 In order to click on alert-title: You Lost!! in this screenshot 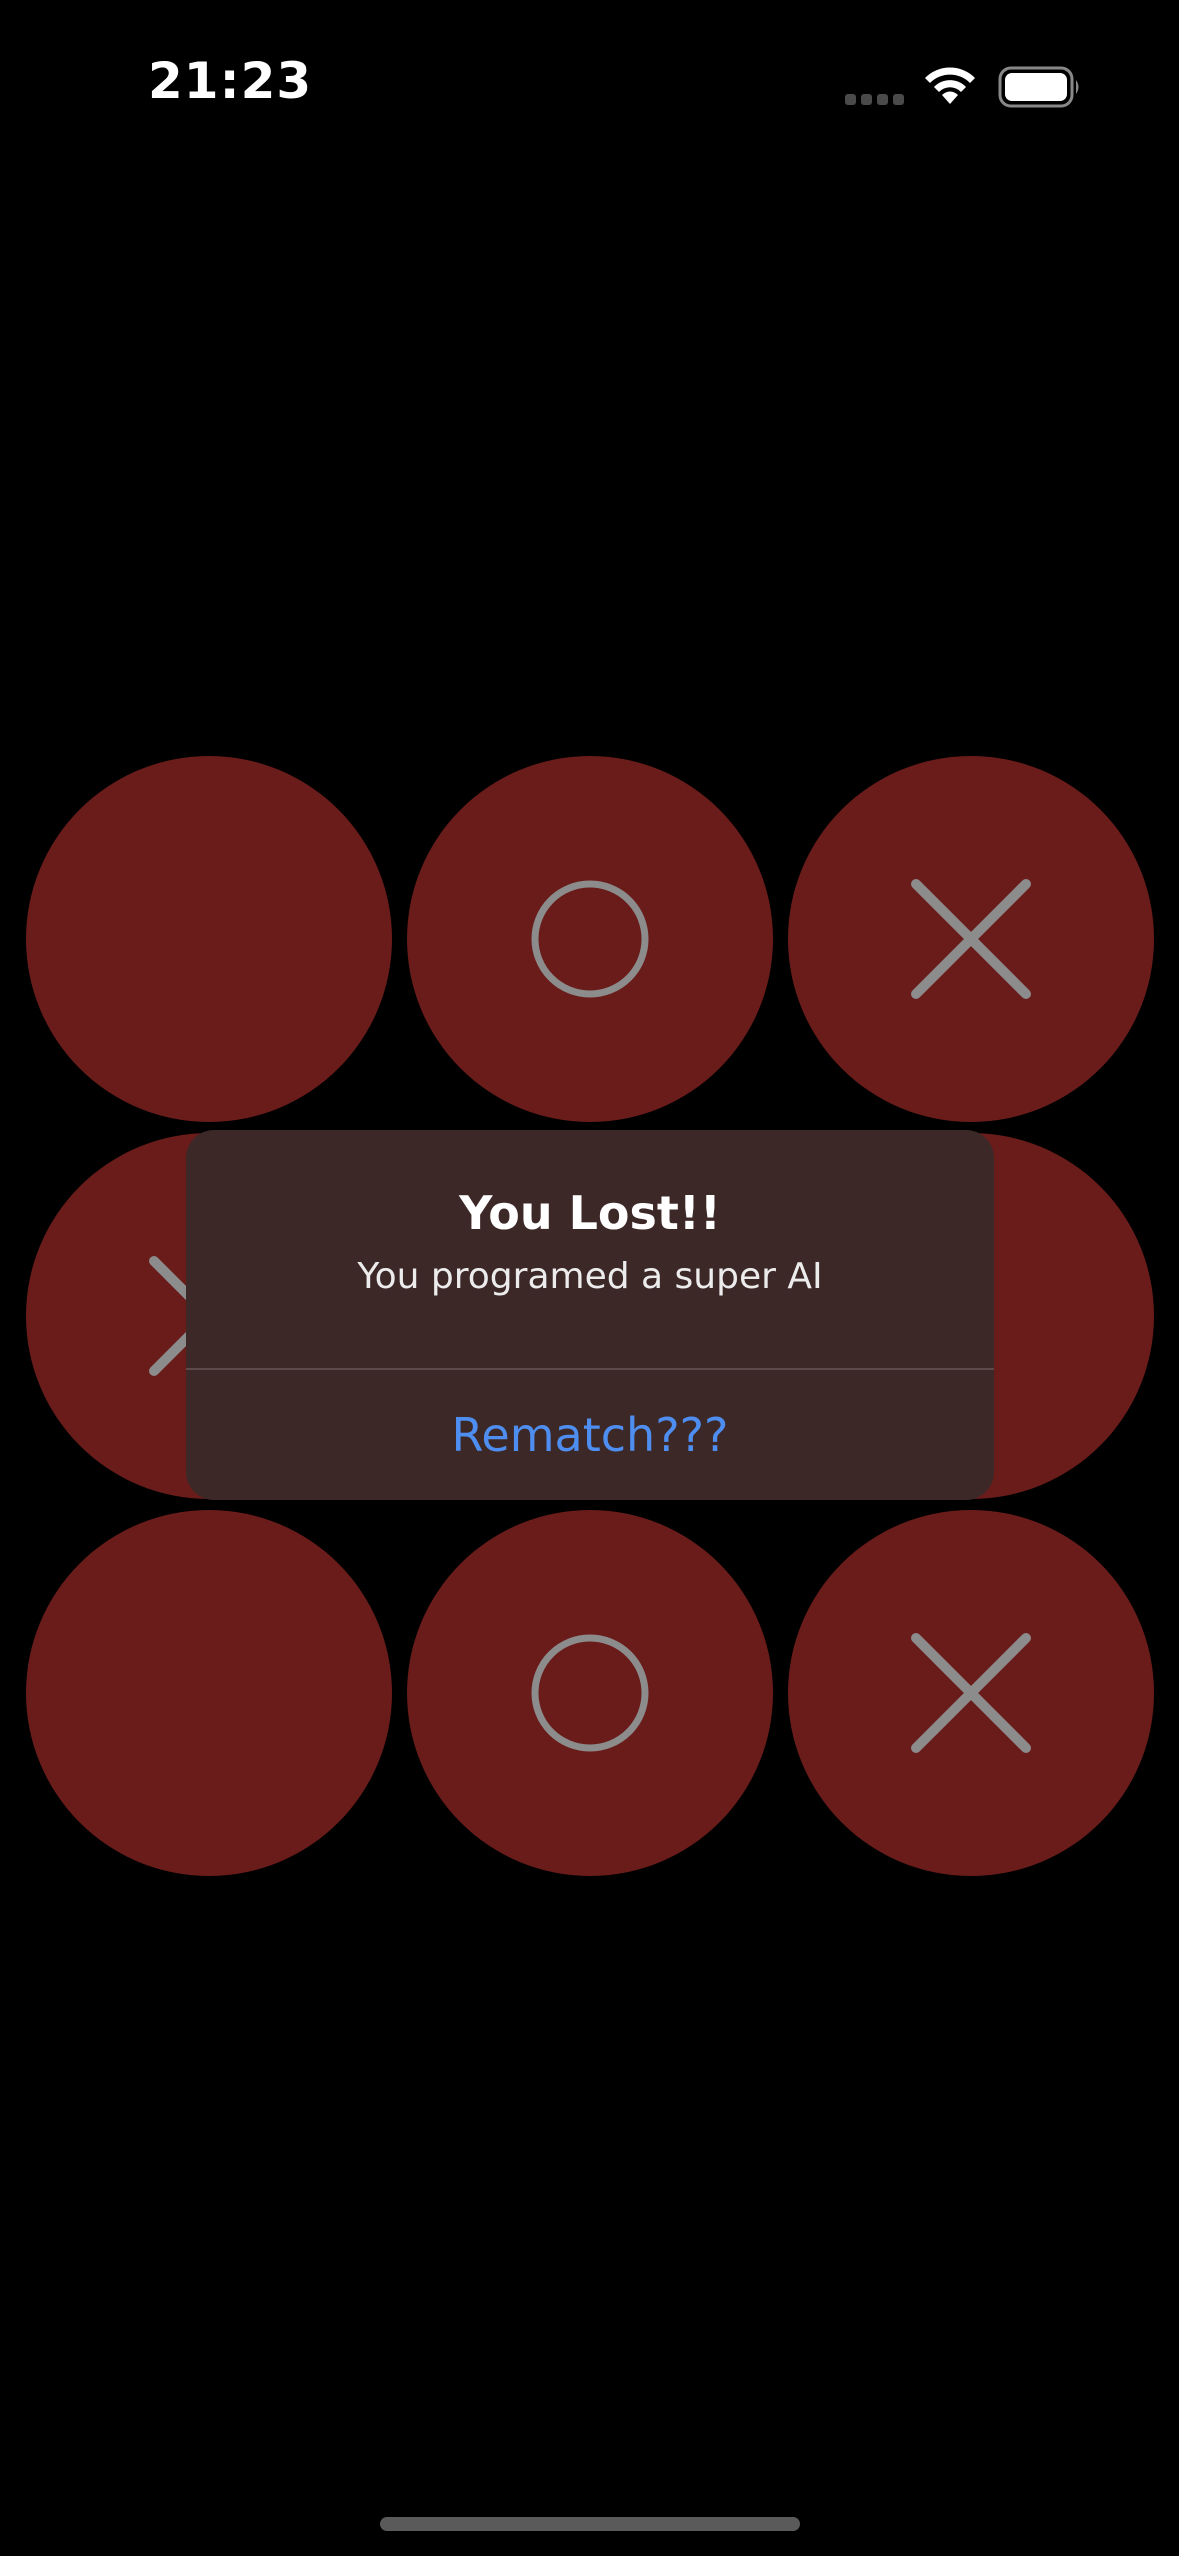, I will do `click(590, 1213)`.